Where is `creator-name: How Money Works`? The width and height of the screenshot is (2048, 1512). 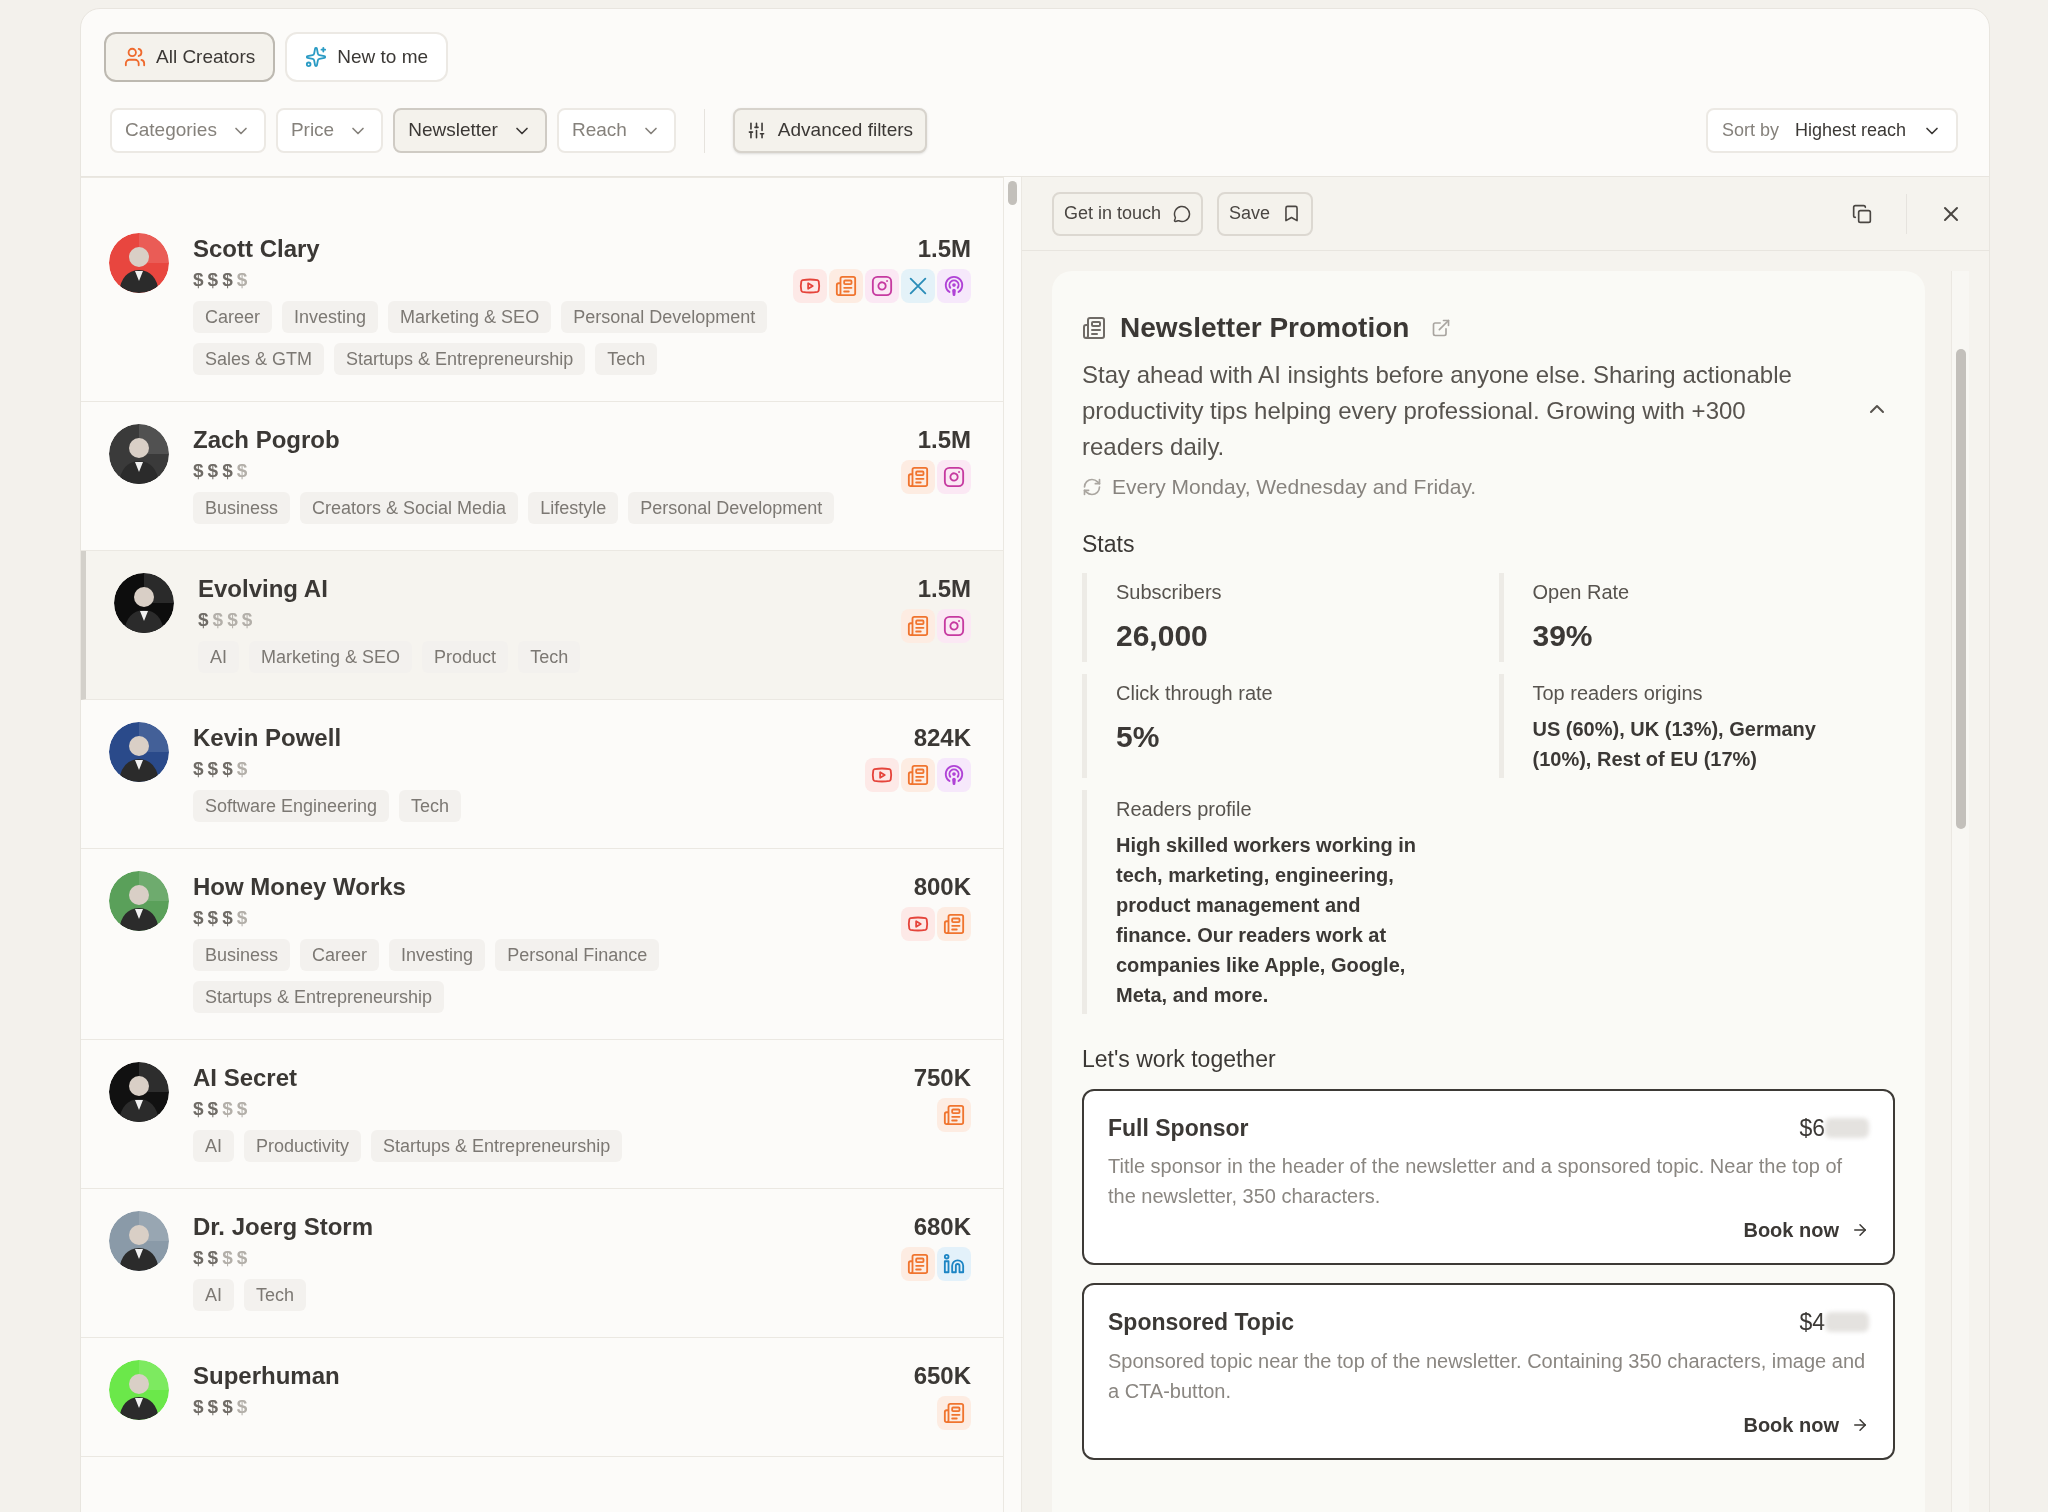 creator-name: How Money Works is located at coordinates (300, 887).